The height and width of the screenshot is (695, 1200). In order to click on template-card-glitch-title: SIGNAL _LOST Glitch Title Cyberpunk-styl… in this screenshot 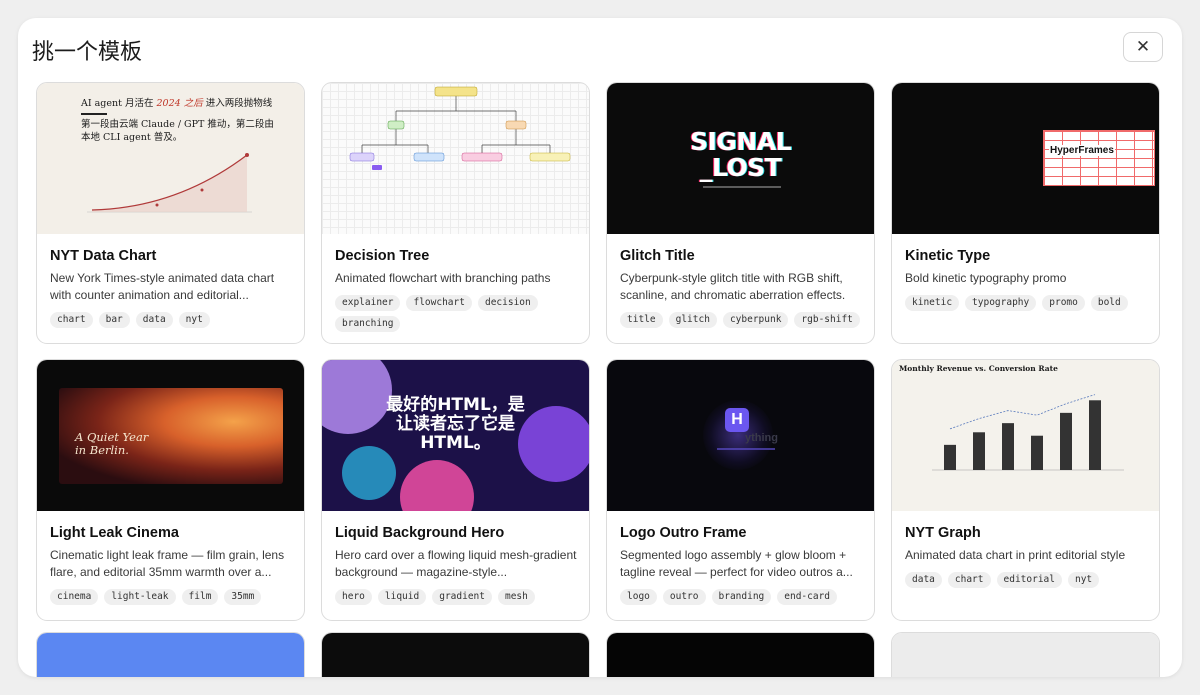, I will do `click(740, 213)`.